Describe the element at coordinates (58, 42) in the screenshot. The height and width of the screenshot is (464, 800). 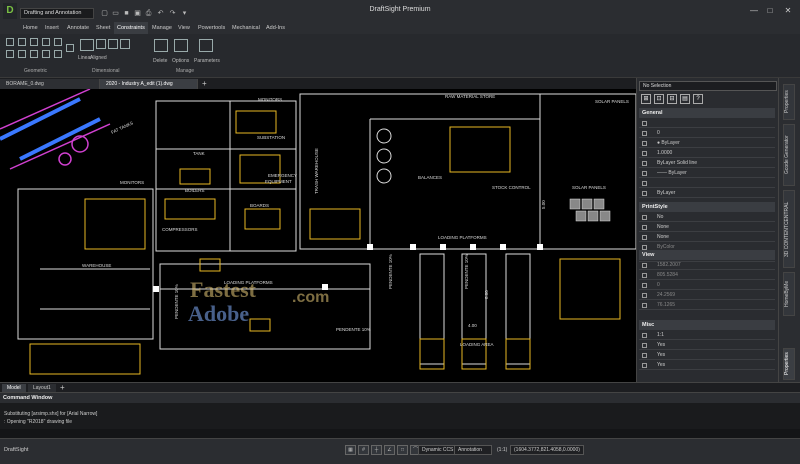
I see `horizontal-icon` at that location.